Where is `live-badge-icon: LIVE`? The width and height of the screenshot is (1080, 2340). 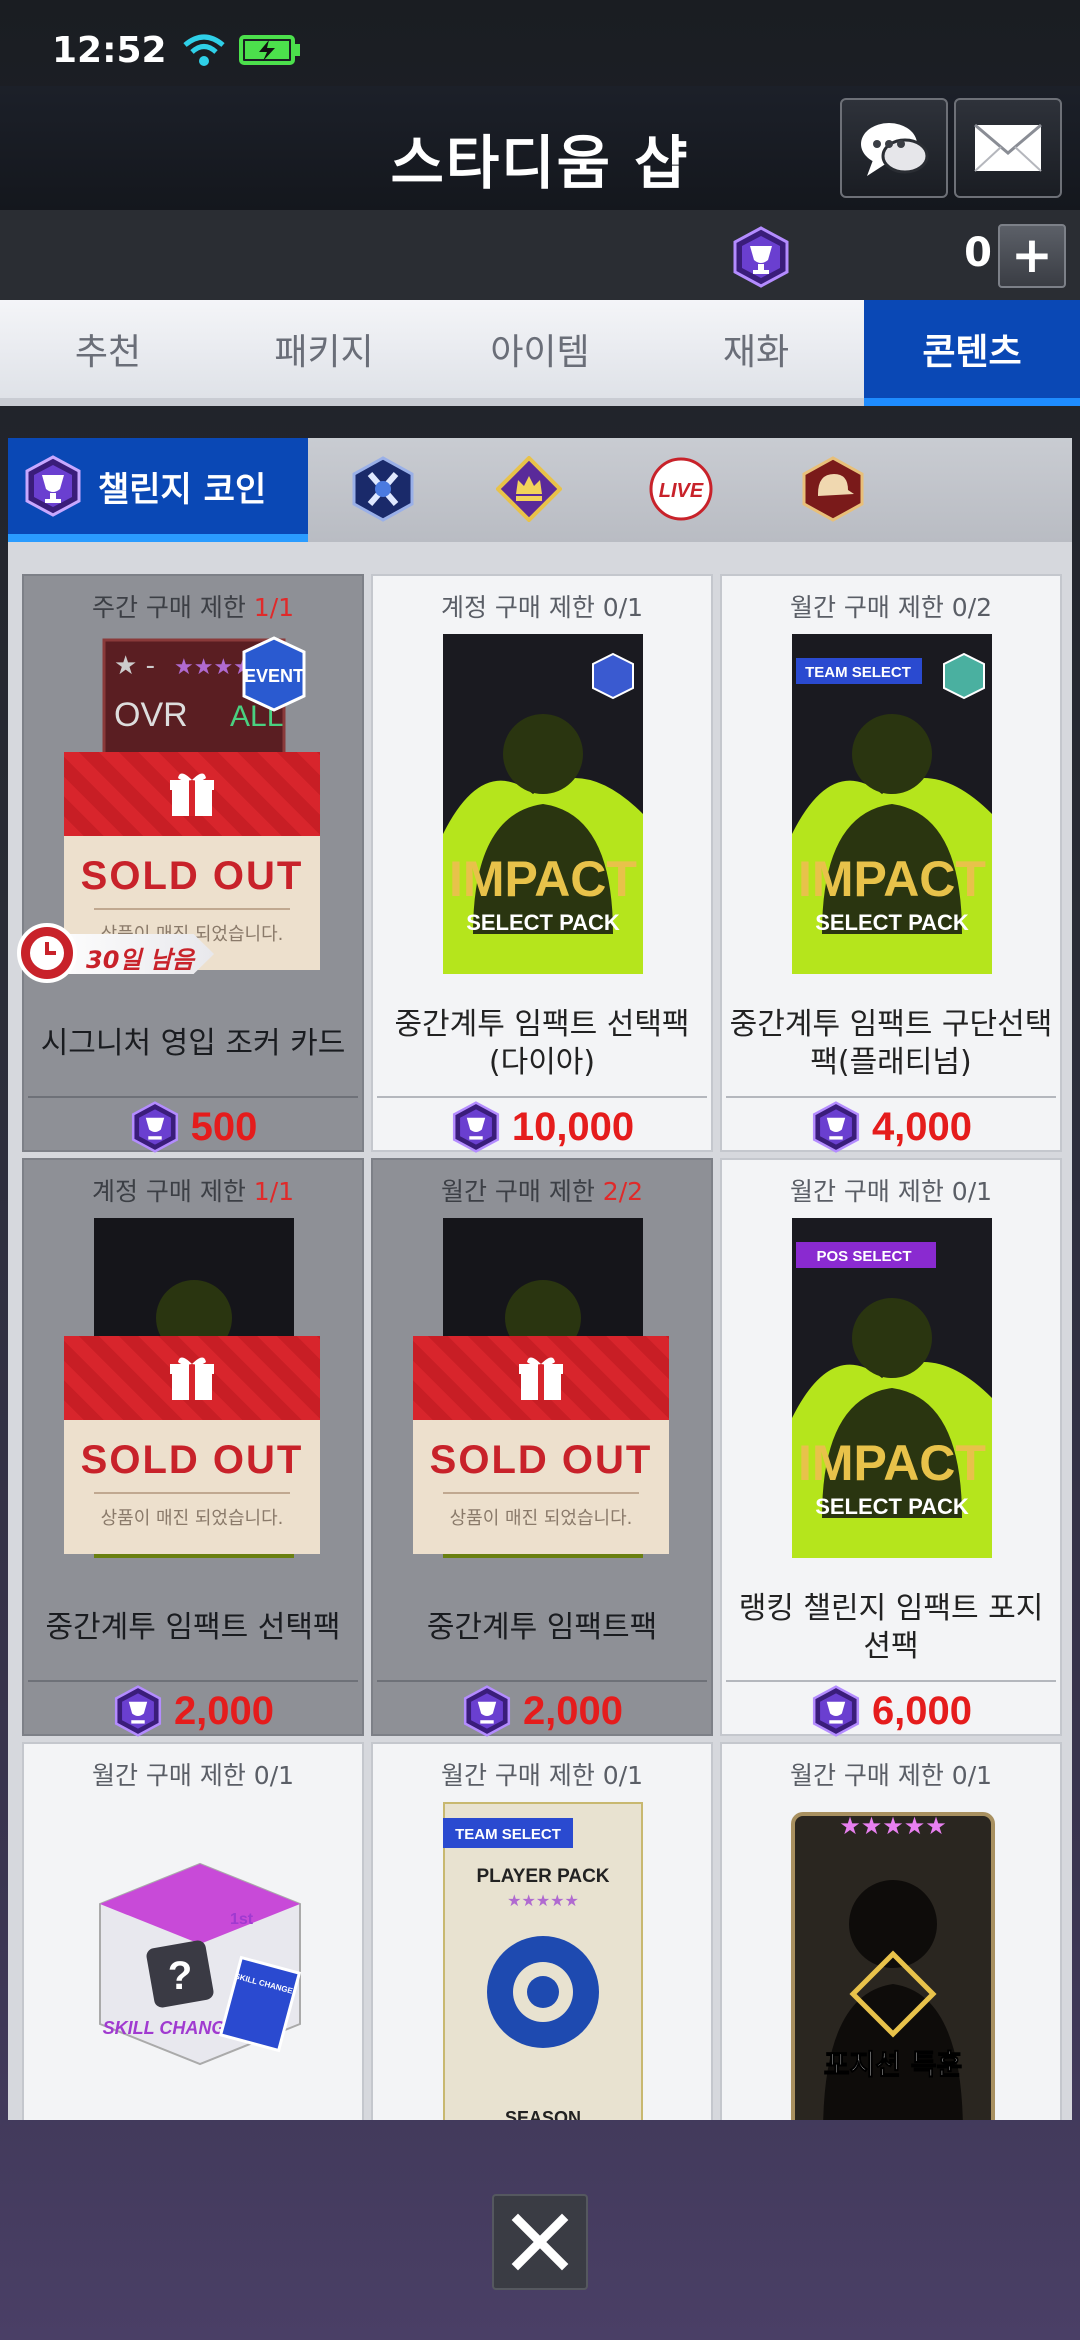
live-badge-icon: LIVE is located at coordinates (681, 489).